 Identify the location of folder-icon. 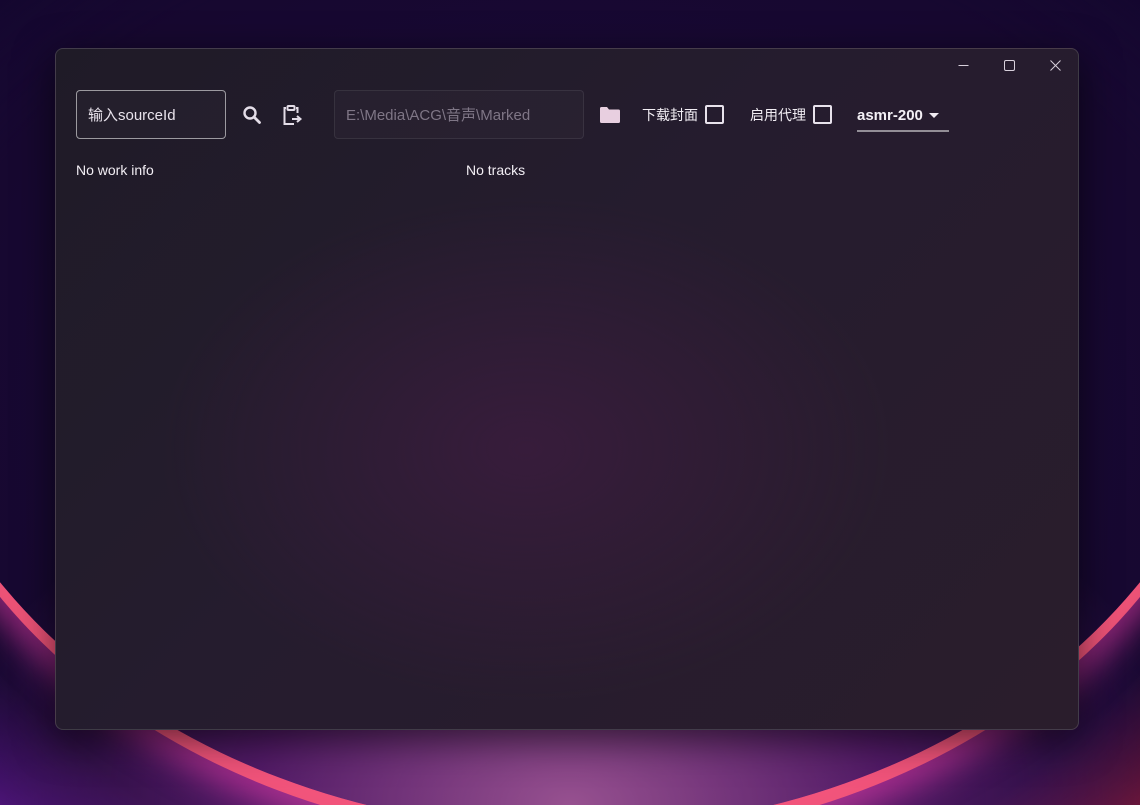
(610, 114).